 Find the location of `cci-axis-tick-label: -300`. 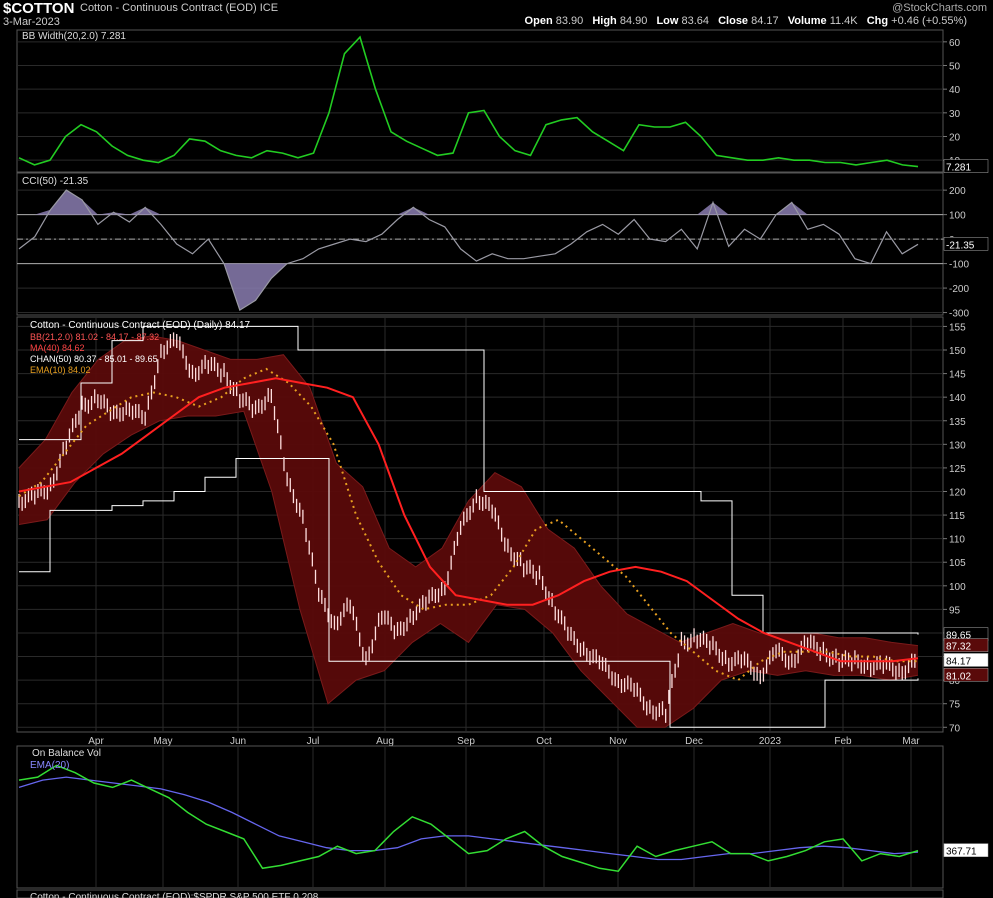

cci-axis-tick-label: -300 is located at coordinates (959, 314).